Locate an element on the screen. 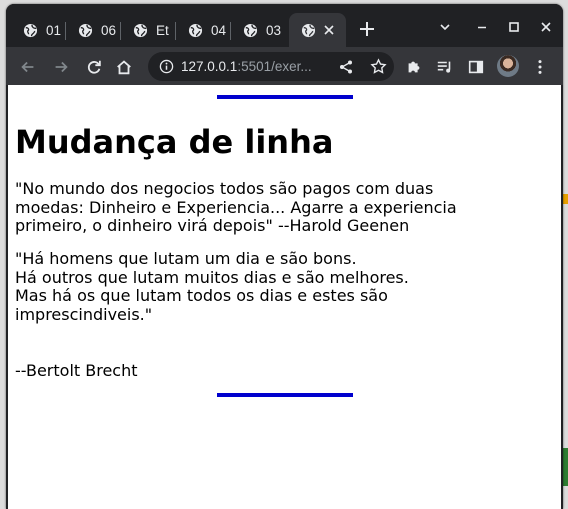 The height and width of the screenshot is (509, 568). menu-button is located at coordinates (540, 67).